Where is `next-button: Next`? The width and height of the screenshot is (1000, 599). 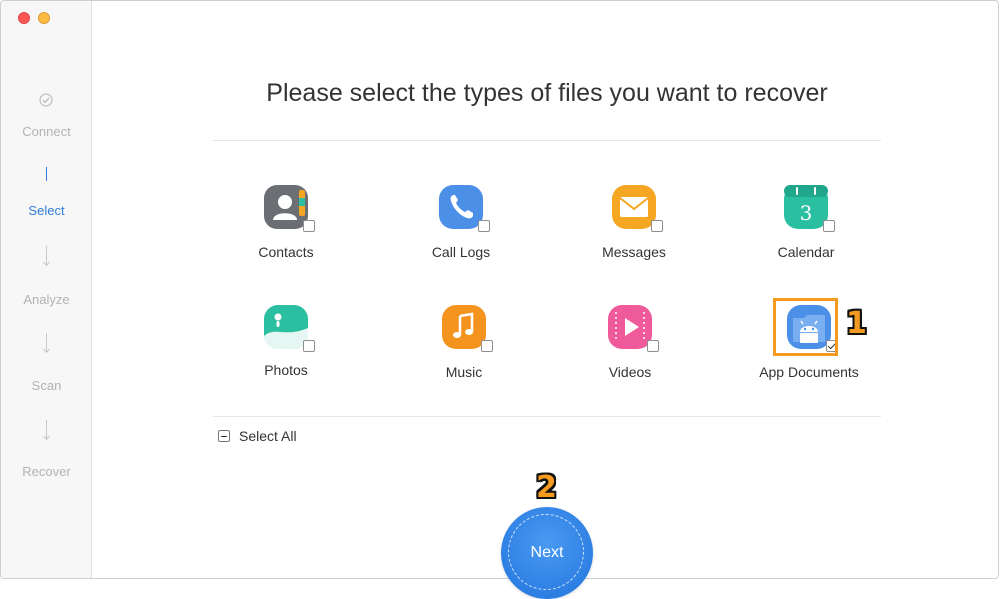
next-button: Next is located at coordinates (547, 553).